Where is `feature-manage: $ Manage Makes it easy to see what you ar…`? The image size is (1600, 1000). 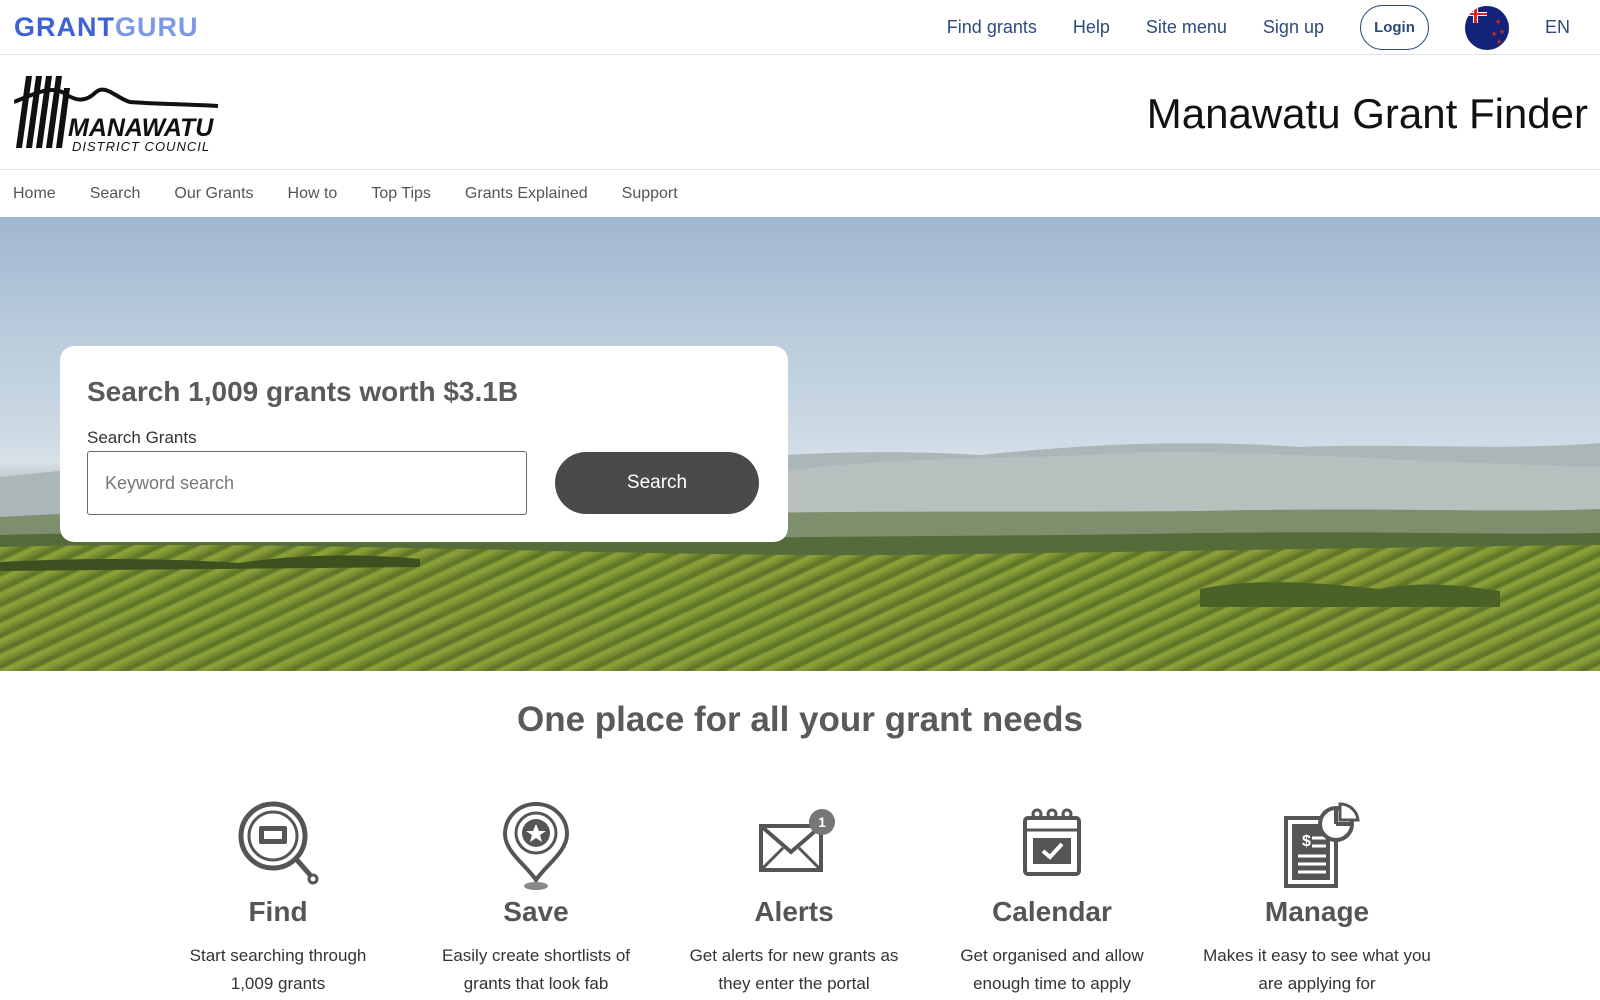
feature-manage: $ Manage Makes it easy to see what you ar… is located at coordinates (1317, 899).